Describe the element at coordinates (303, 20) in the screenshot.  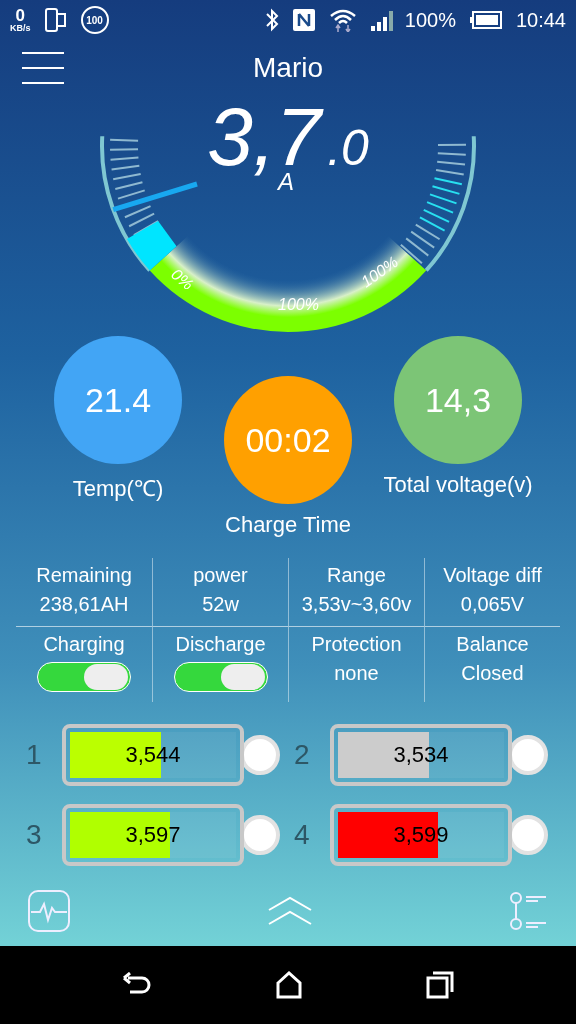
I see `nfc-icon` at that location.